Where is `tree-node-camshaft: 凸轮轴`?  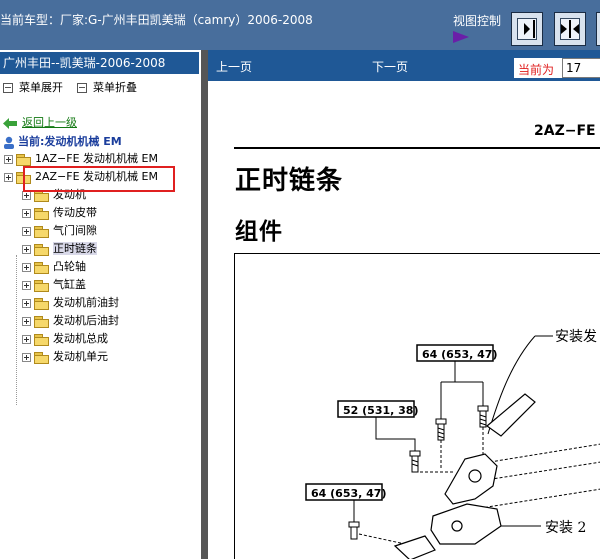
tree-node-camshaft: 凸轮轴 is located at coordinates (54, 267).